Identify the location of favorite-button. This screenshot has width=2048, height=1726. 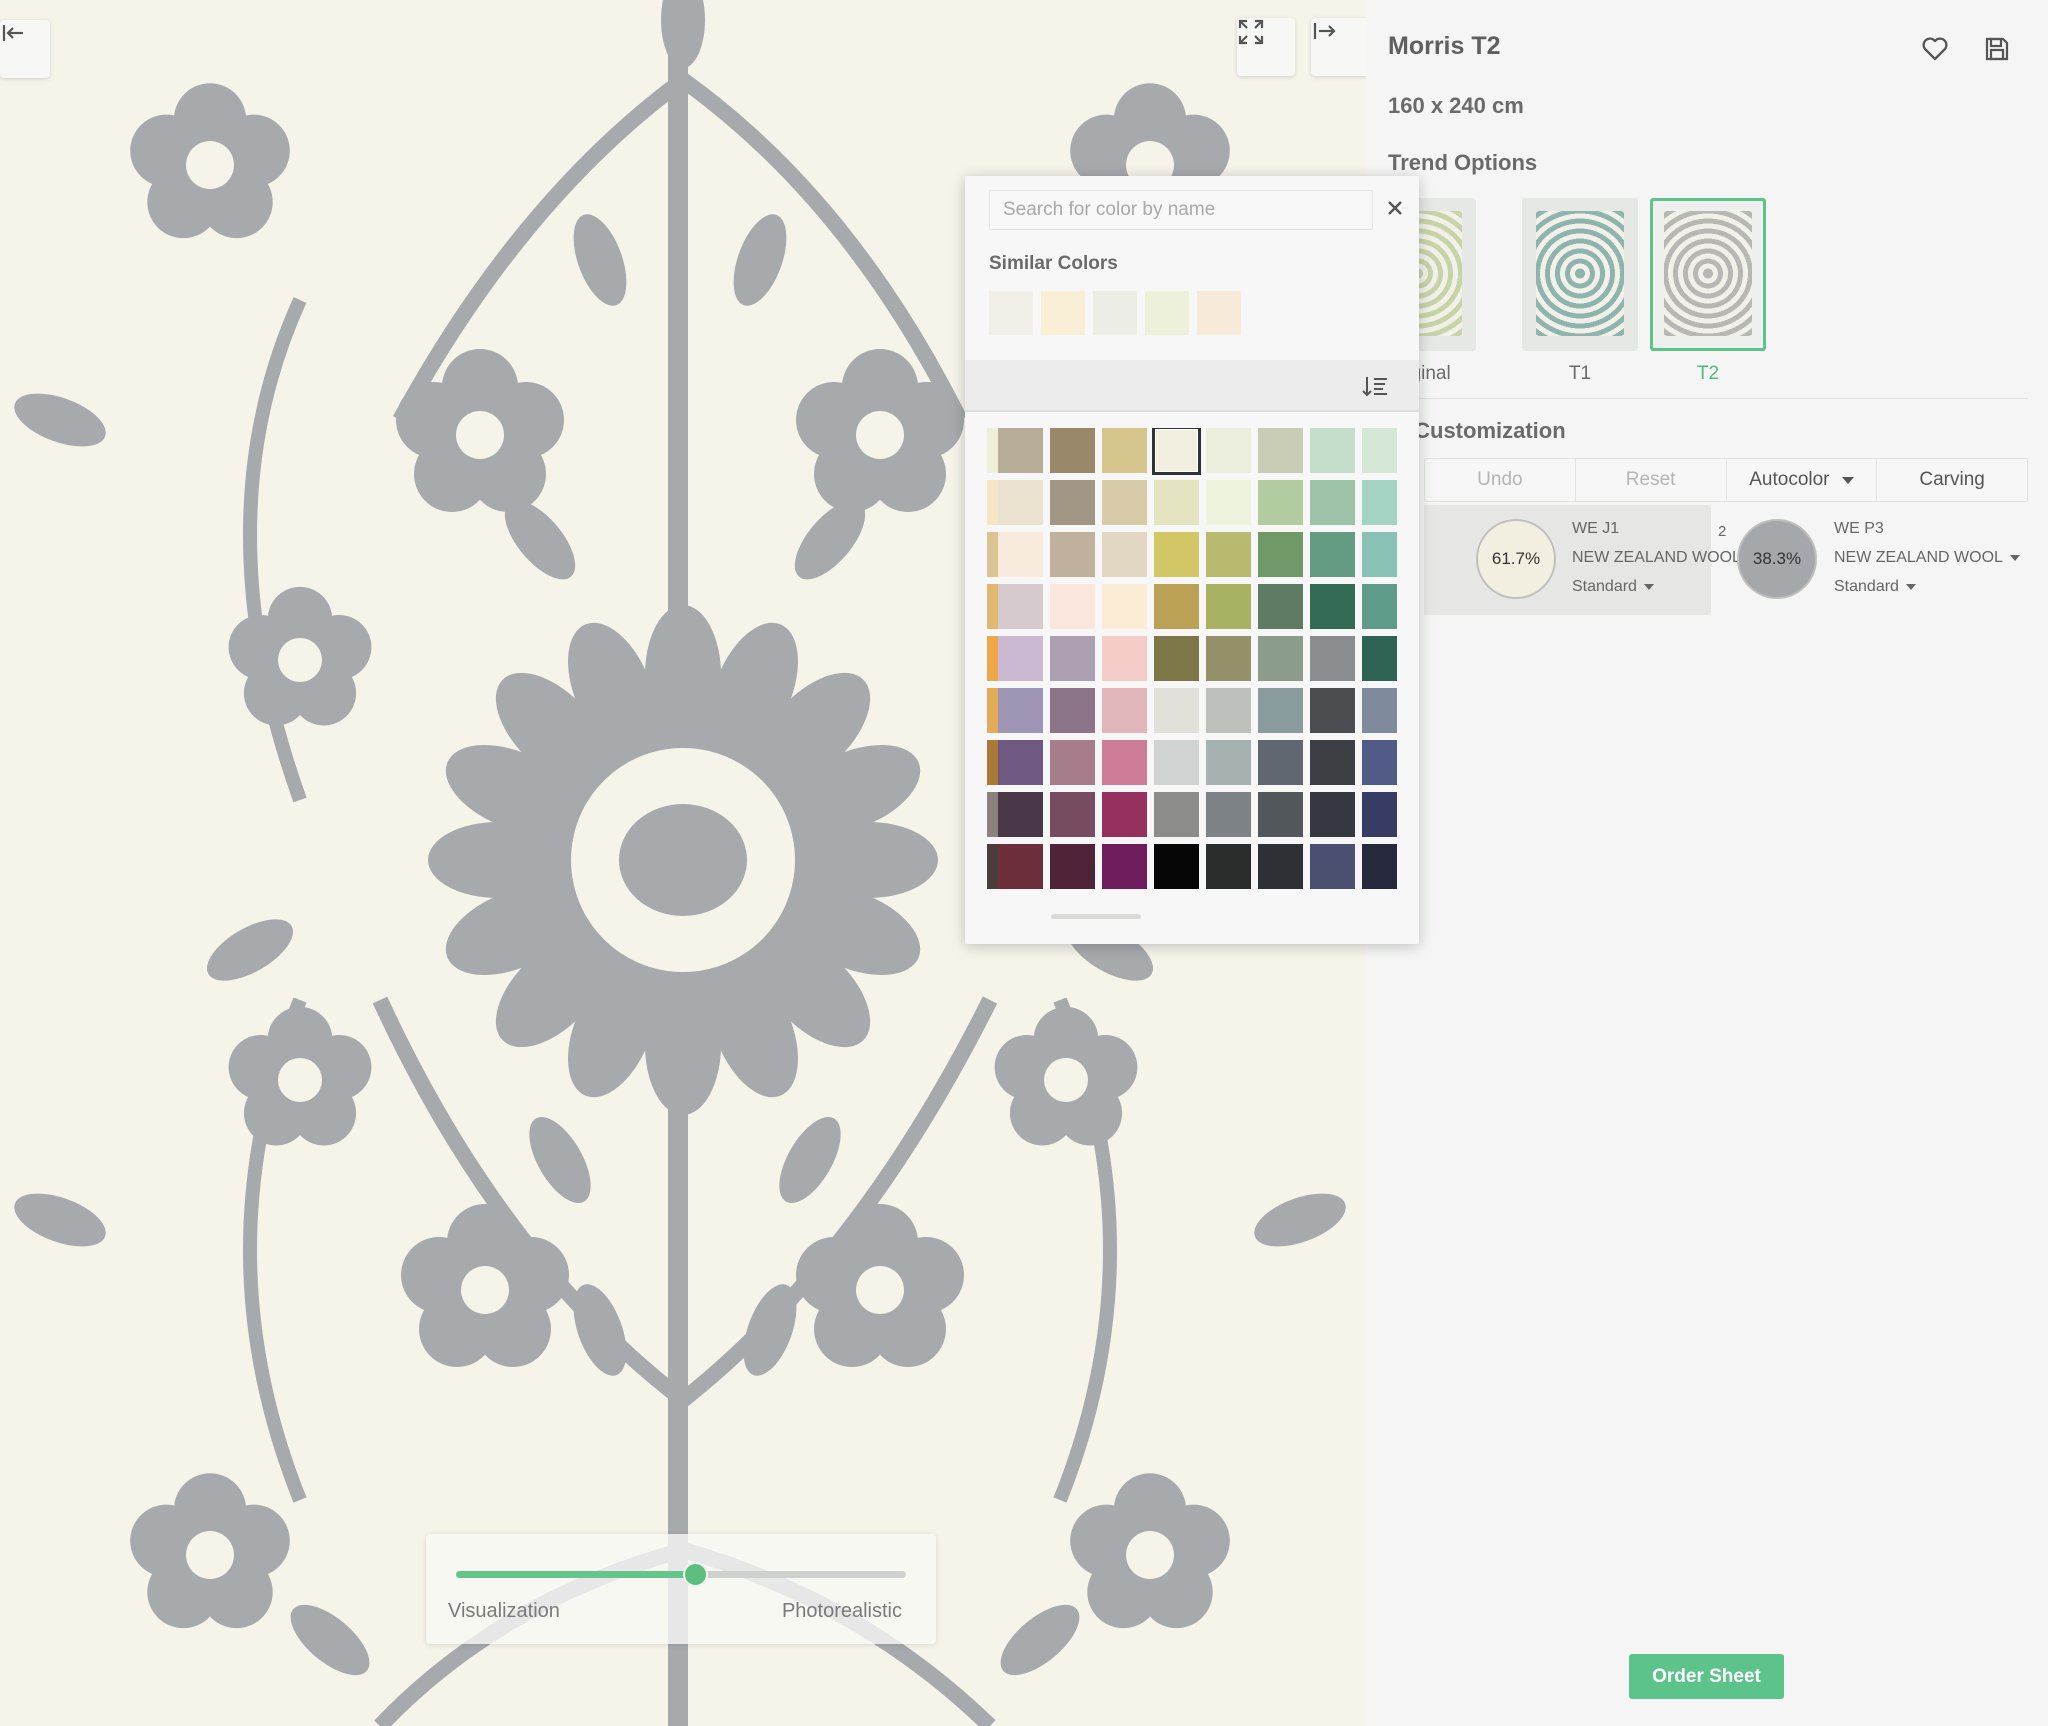
(1935, 49).